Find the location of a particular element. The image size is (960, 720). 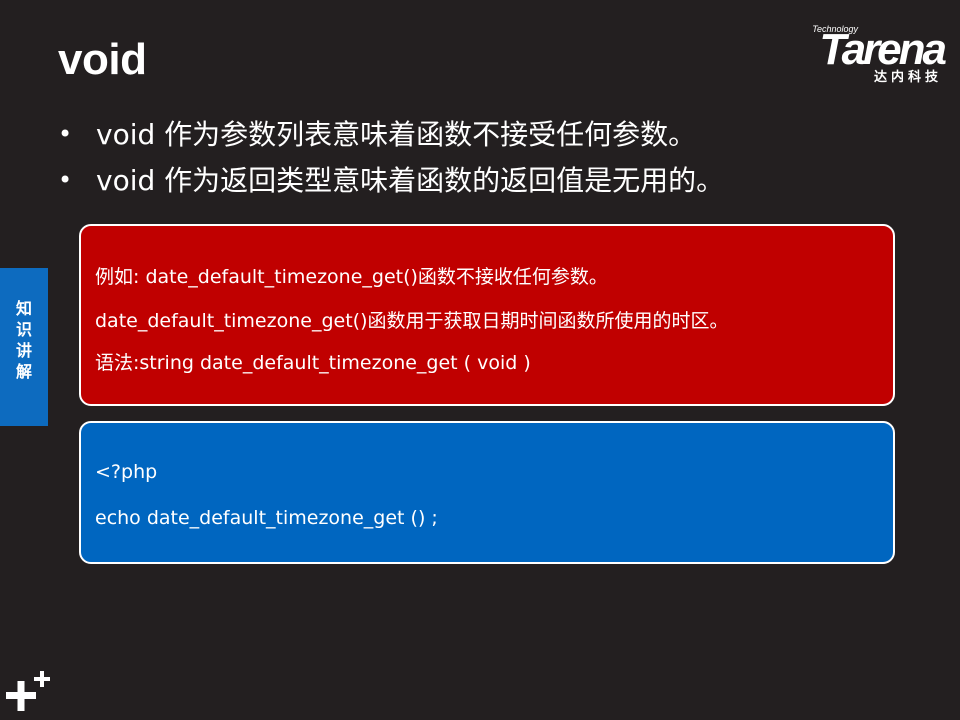

code-line: <?php is located at coordinates (126, 472).